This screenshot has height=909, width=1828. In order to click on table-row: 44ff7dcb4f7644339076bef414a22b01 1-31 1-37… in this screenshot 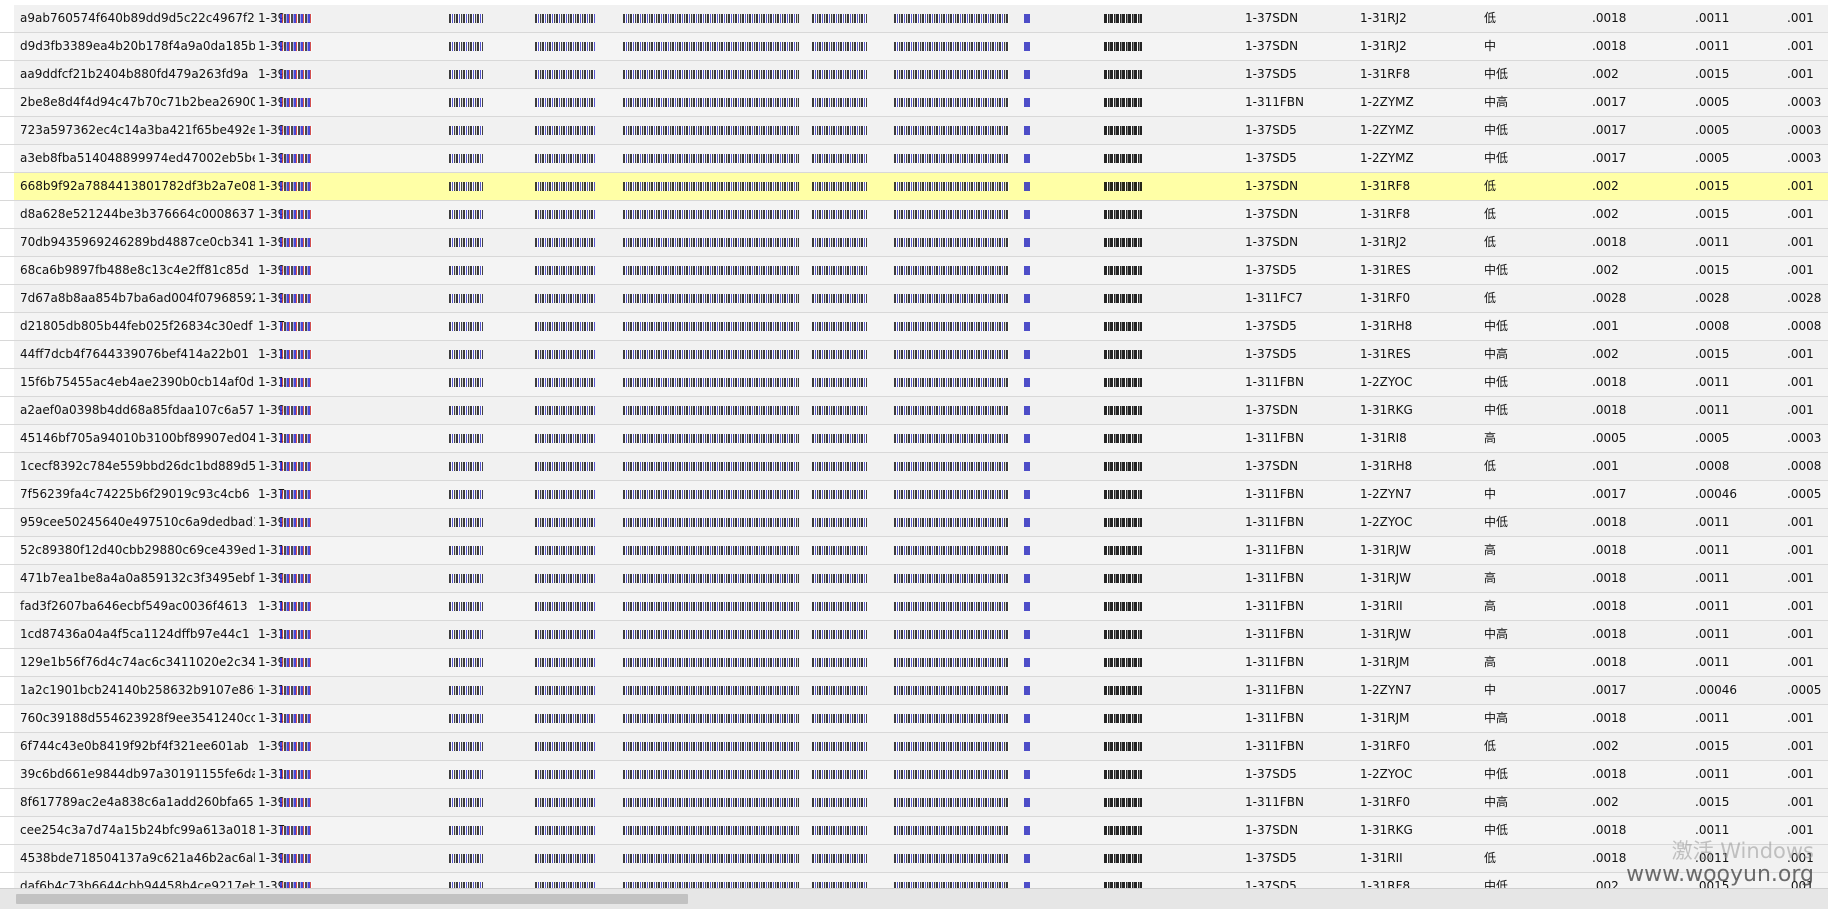, I will do `click(914, 355)`.